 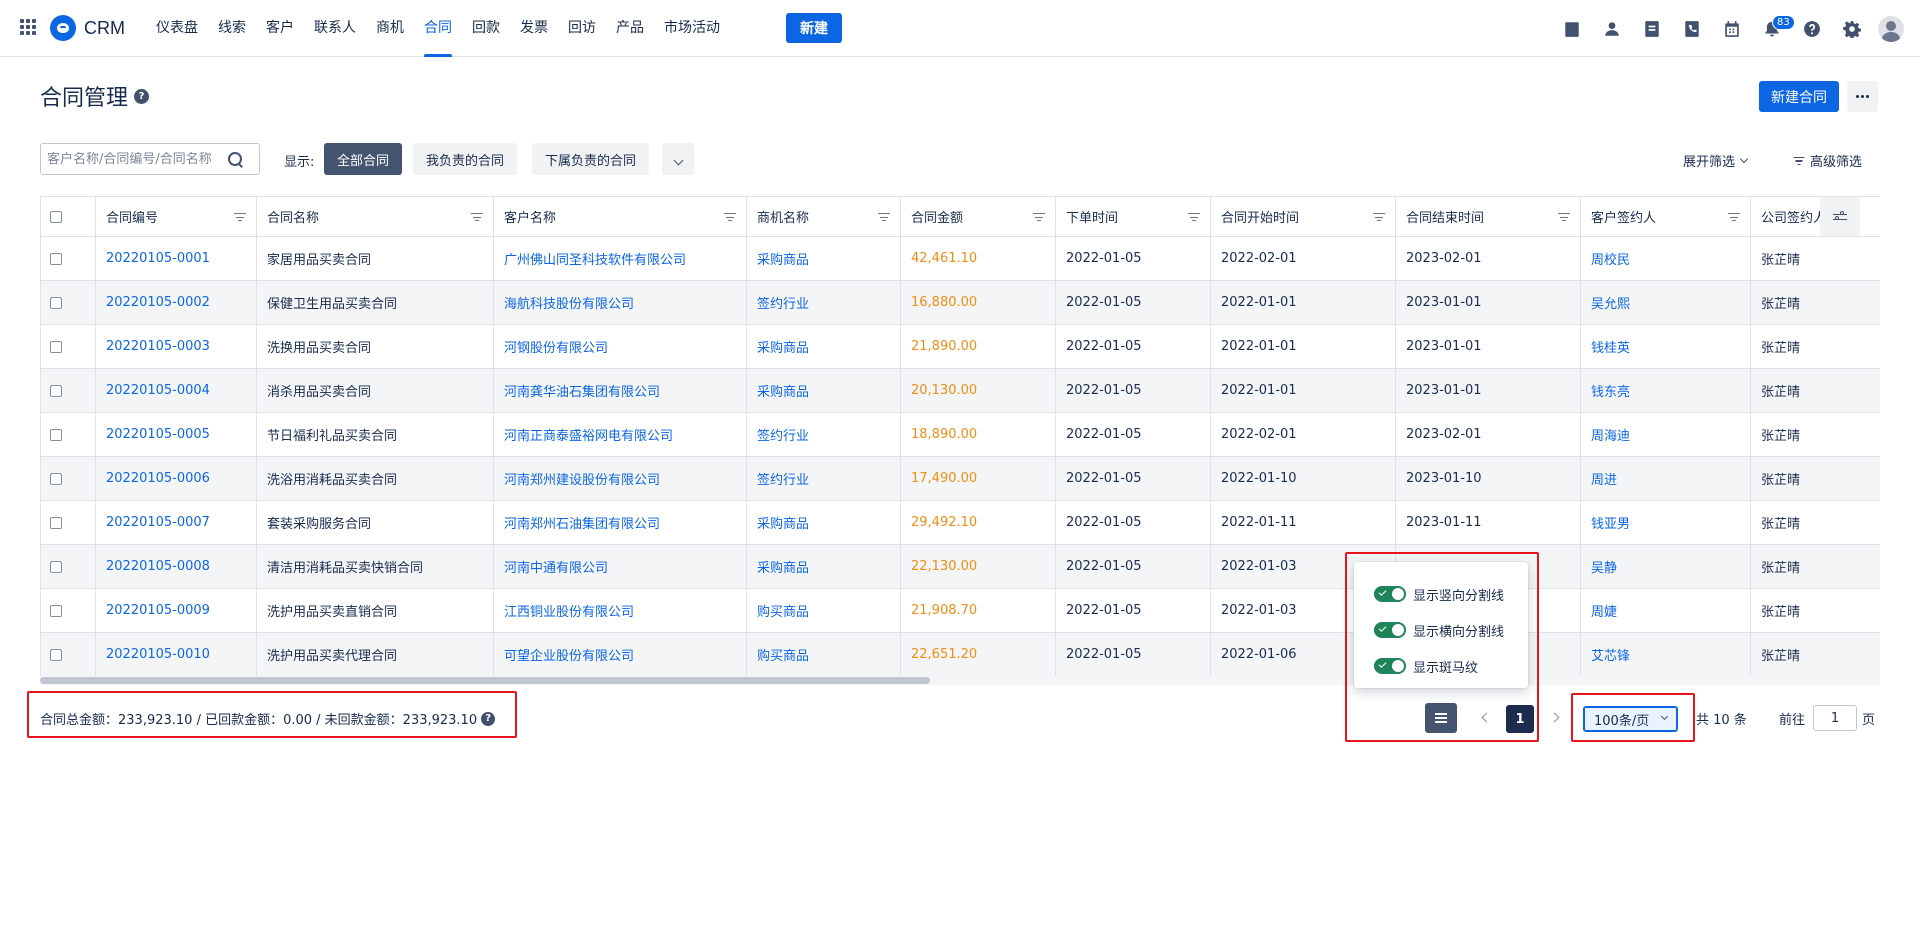 What do you see at coordinates (390, 28) in the screenshot?
I see `nav-item: 商机` at bounding box center [390, 28].